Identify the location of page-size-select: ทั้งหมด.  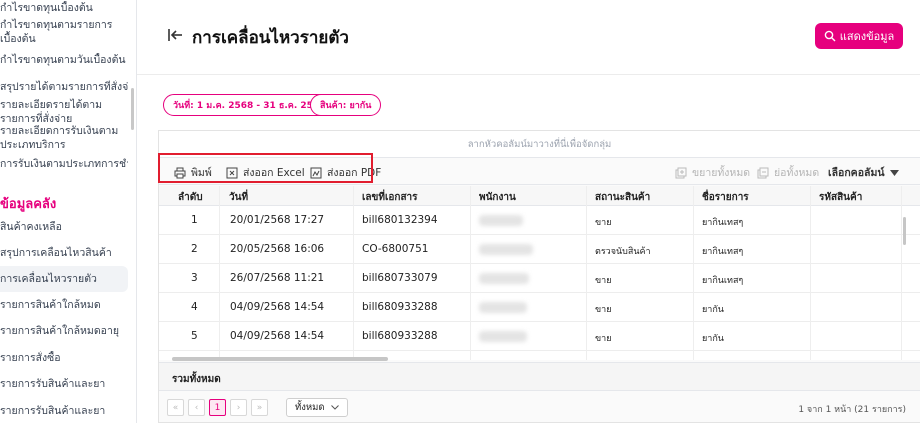
(317, 407).